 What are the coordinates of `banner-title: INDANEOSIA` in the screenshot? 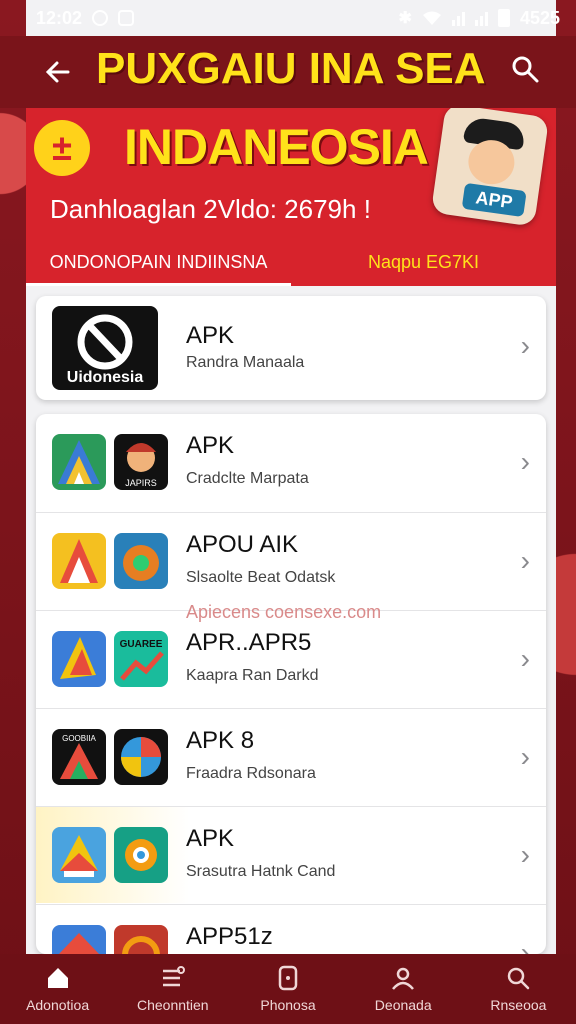 It's located at (276, 147).